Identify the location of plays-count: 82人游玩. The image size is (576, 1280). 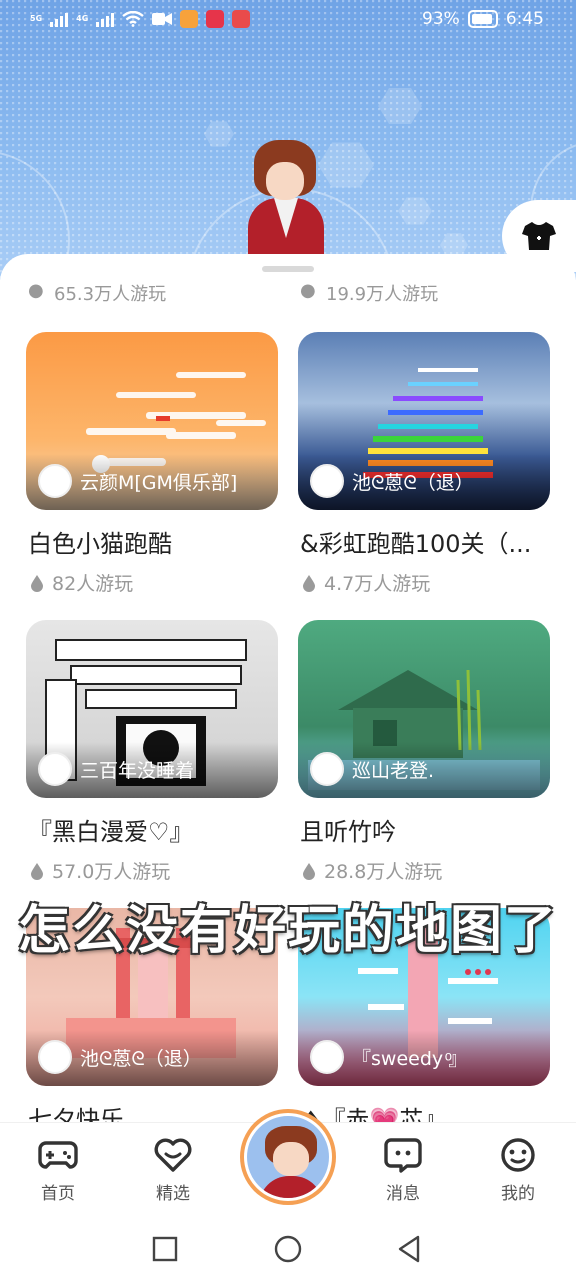
(93, 584).